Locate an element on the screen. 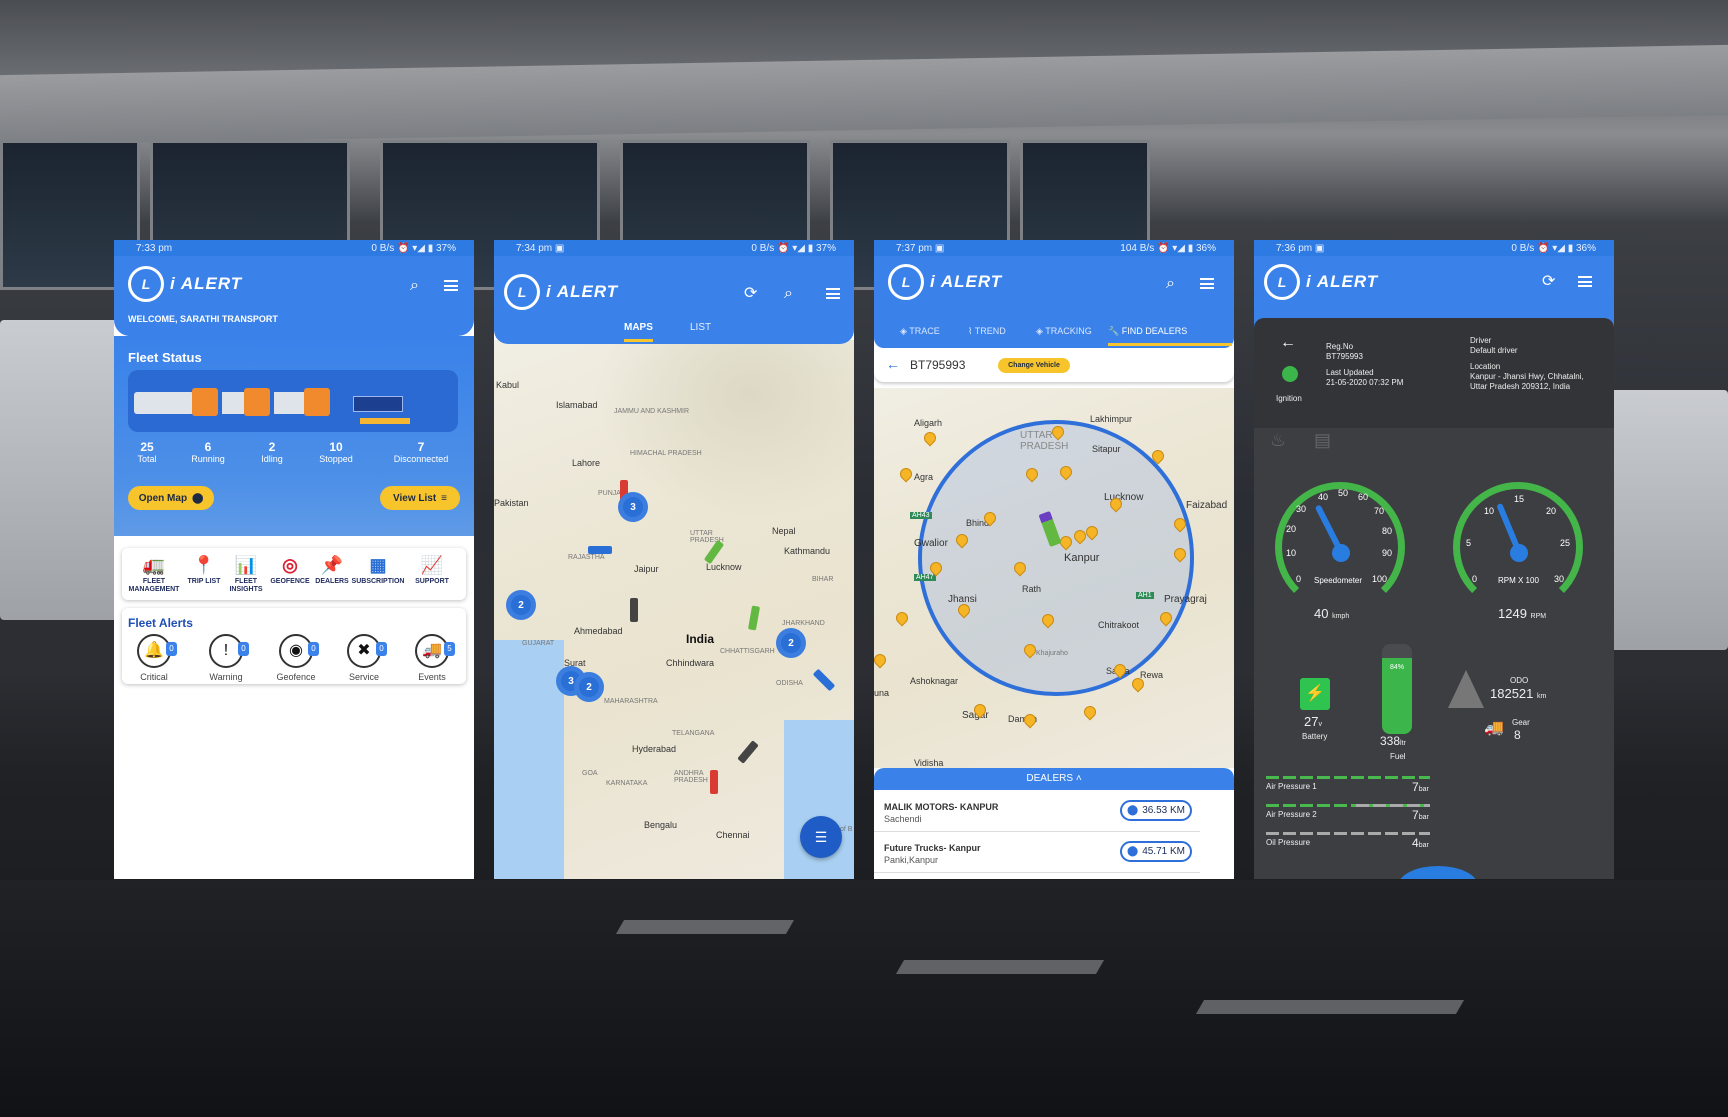 Image resolution: width=1728 pixels, height=1117 pixels. alert-service: ✖ 0 Service is located at coordinates (364, 658).